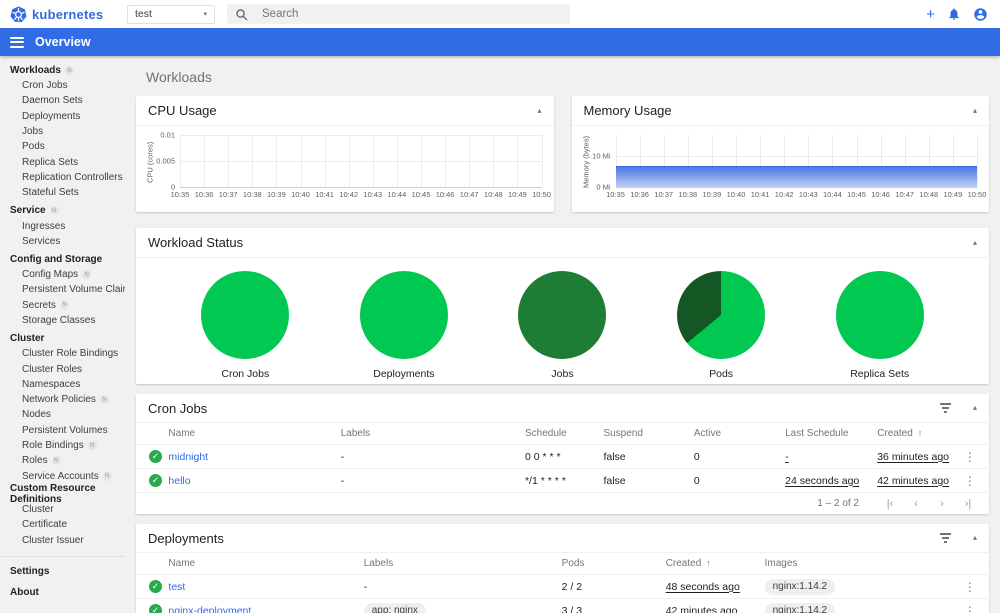 This screenshot has width=1000, height=613. Describe the element at coordinates (62, 225) in the screenshot. I see `sidebar-item-ingresses: Ingresses` at that location.